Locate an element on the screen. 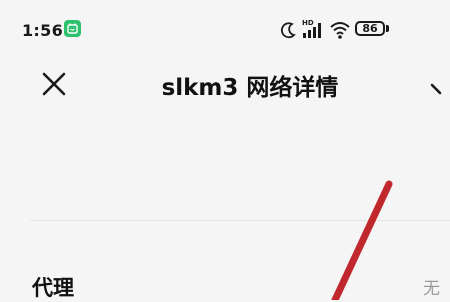 The height and width of the screenshot is (302, 450). proxy-value: 无 is located at coordinates (431, 289).